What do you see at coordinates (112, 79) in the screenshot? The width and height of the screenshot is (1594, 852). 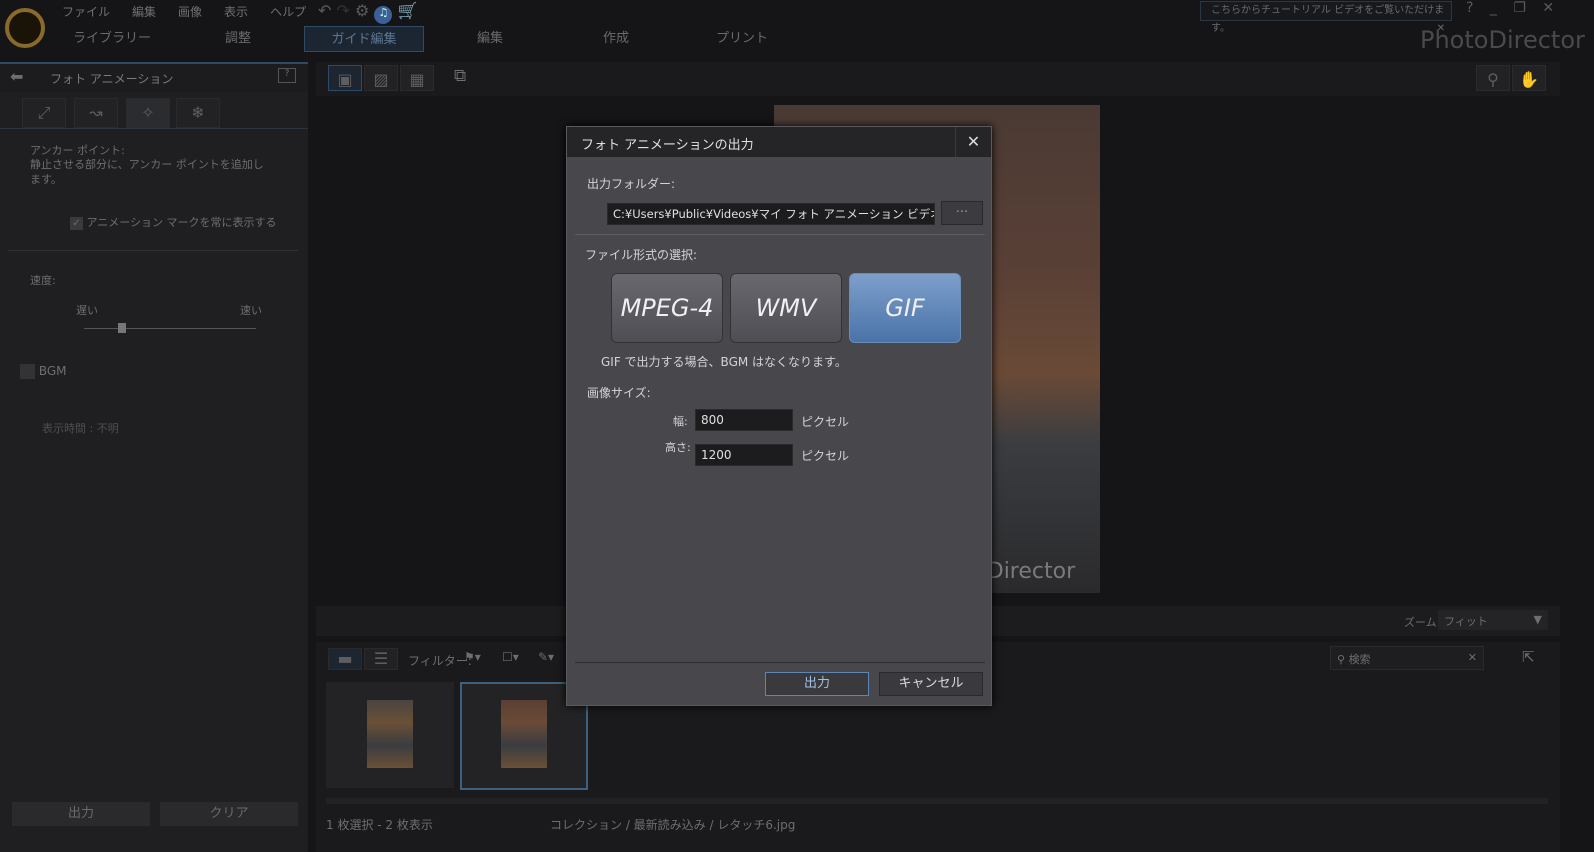 I see `panel-title: フォト アニメーション` at bounding box center [112, 79].